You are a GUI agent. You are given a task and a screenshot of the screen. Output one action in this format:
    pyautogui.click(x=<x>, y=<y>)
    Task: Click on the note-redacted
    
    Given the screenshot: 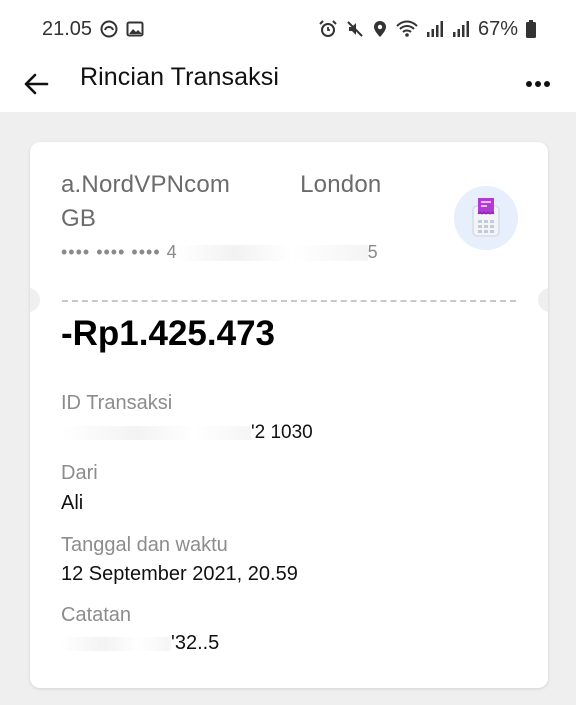 What is the action you would take?
    pyautogui.click(x=116, y=643)
    